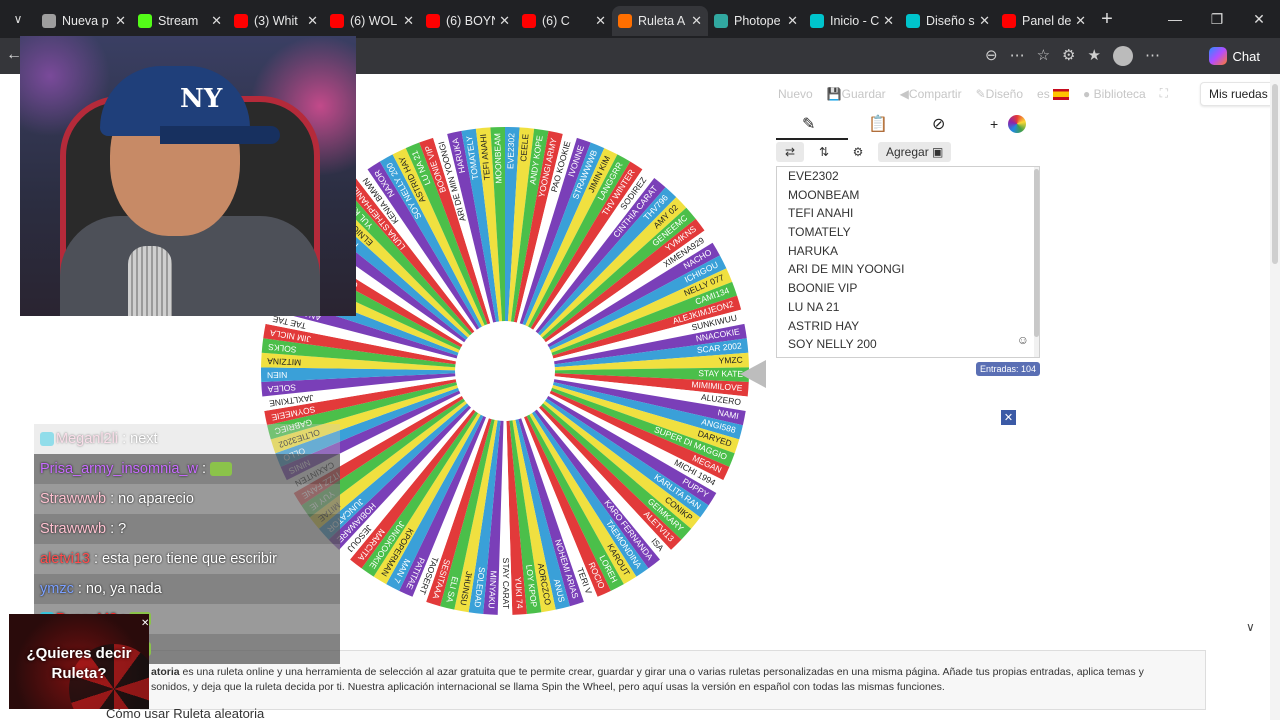 This screenshot has width=1280, height=721. I want to click on pencil-icon: ✎, so click(808, 124).